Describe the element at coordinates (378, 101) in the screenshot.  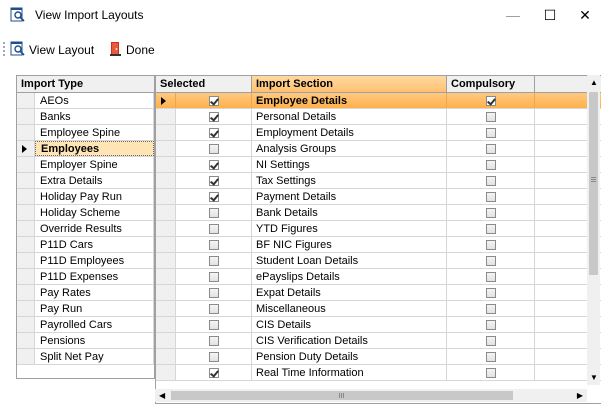
I see `import-section-row: Employee Details` at that location.